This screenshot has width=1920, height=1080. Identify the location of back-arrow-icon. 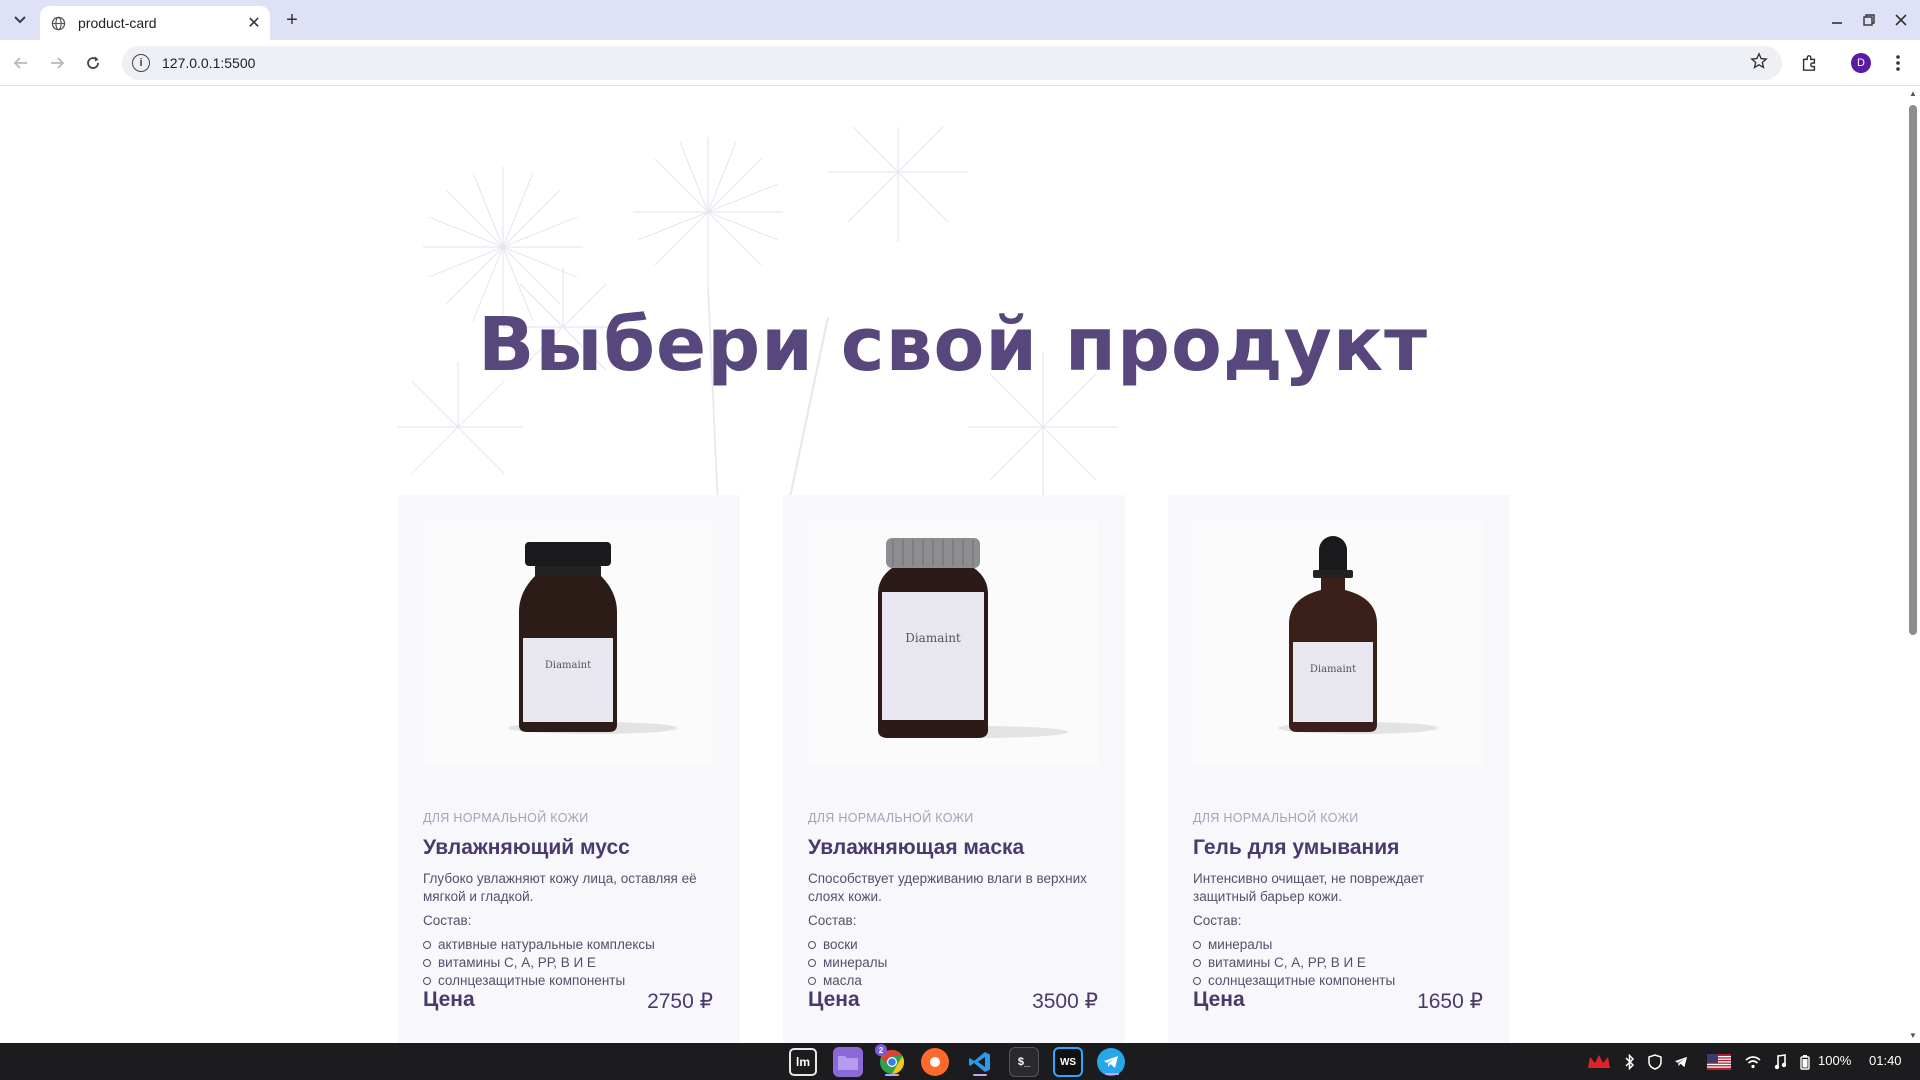
(21, 63).